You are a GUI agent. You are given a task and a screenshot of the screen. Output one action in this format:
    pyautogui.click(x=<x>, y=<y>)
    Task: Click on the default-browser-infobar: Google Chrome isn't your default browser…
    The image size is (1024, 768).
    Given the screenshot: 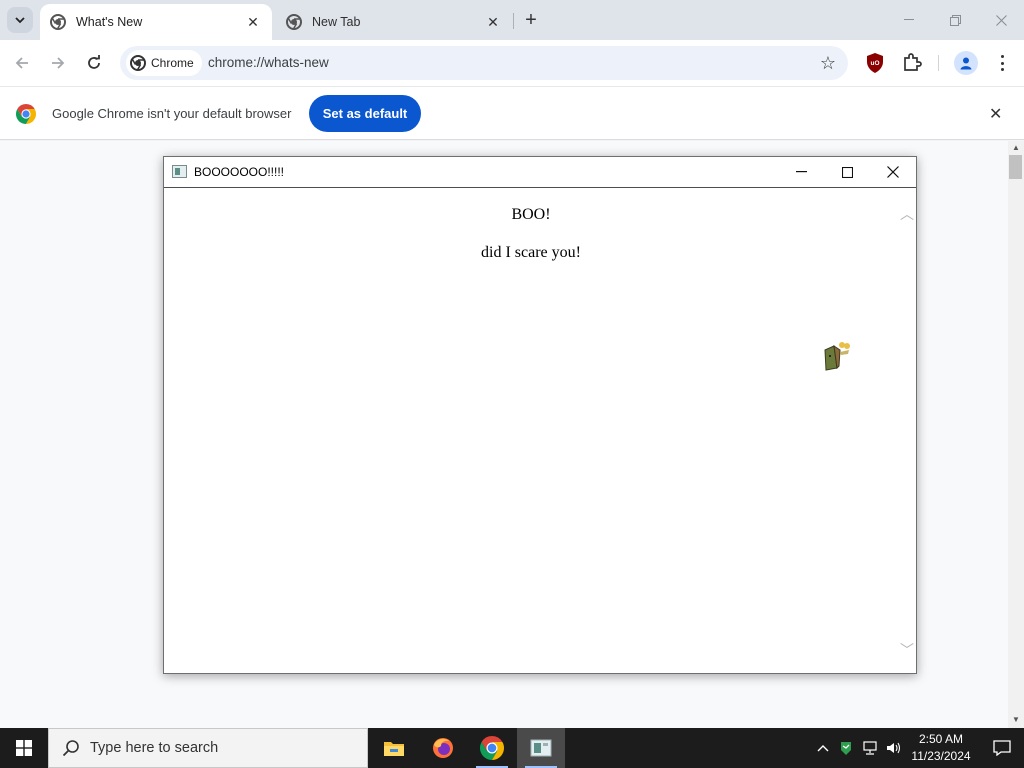 What is the action you would take?
    pyautogui.click(x=512, y=113)
    